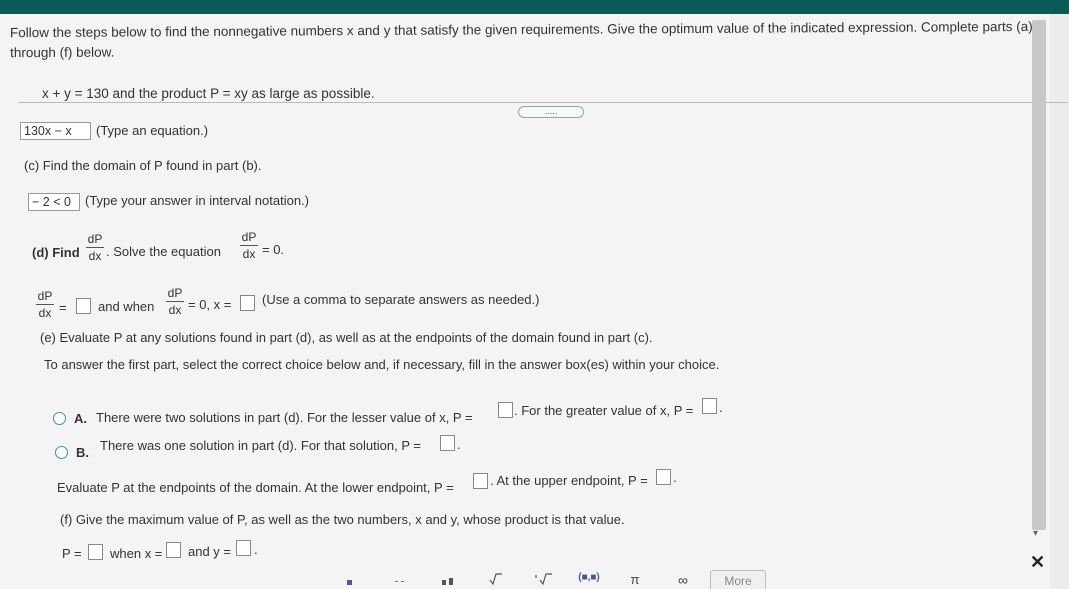 The width and height of the screenshot is (1069, 589). I want to click on dp-dx-fraction: dP dx, so click(95, 247).